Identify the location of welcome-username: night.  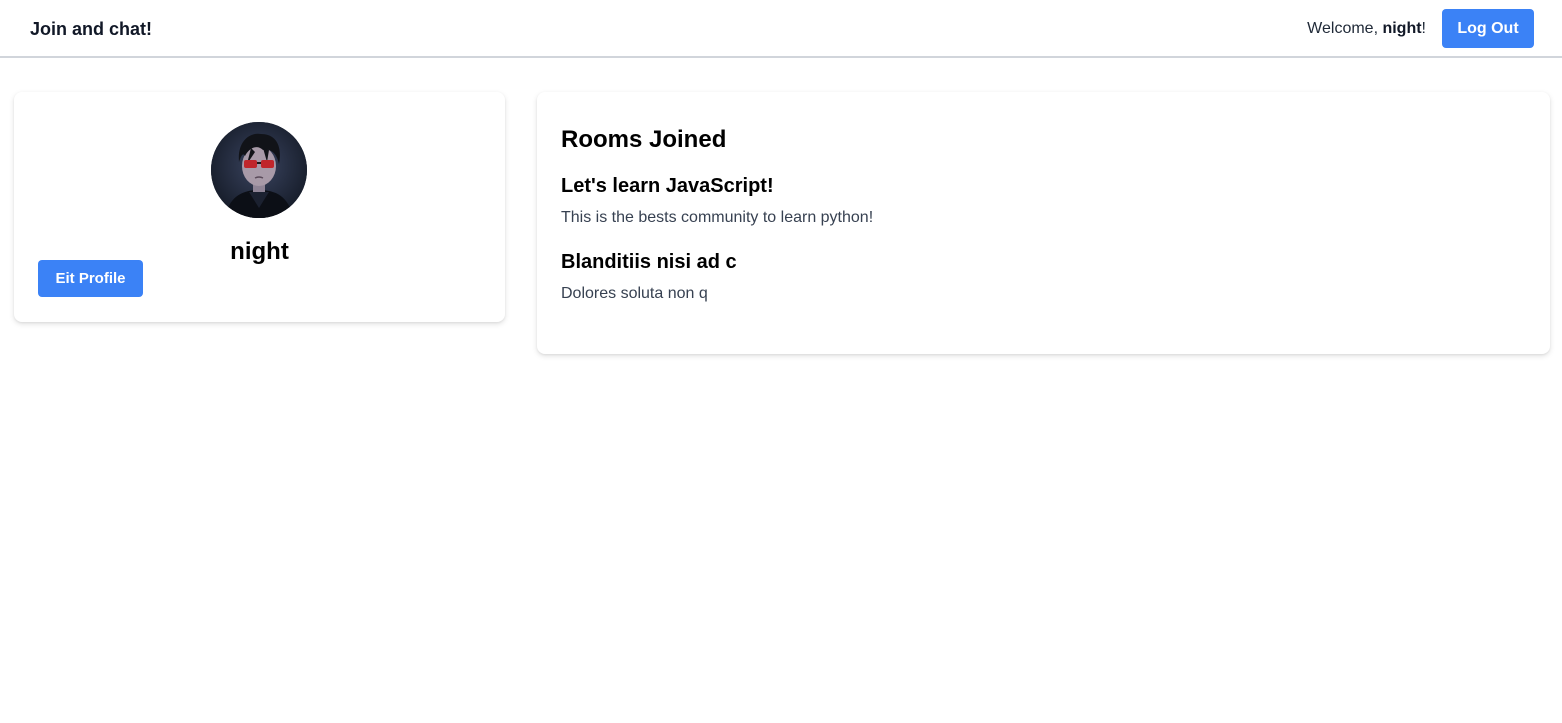
(1402, 28).